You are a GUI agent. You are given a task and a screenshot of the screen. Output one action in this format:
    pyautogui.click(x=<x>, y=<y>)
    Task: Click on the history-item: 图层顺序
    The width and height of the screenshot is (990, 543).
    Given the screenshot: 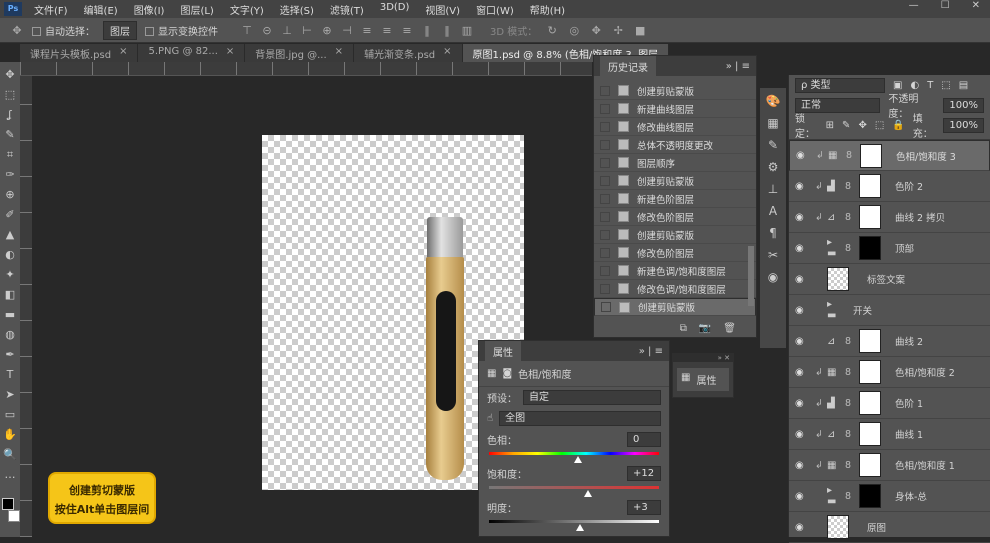 What is the action you would take?
    pyautogui.click(x=675, y=163)
    